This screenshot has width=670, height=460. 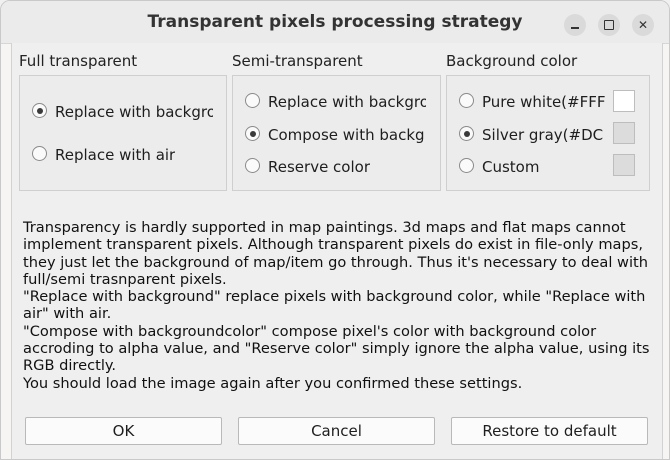 What do you see at coordinates (549, 431) in the screenshot?
I see `restore-default-button: Restore to default` at bounding box center [549, 431].